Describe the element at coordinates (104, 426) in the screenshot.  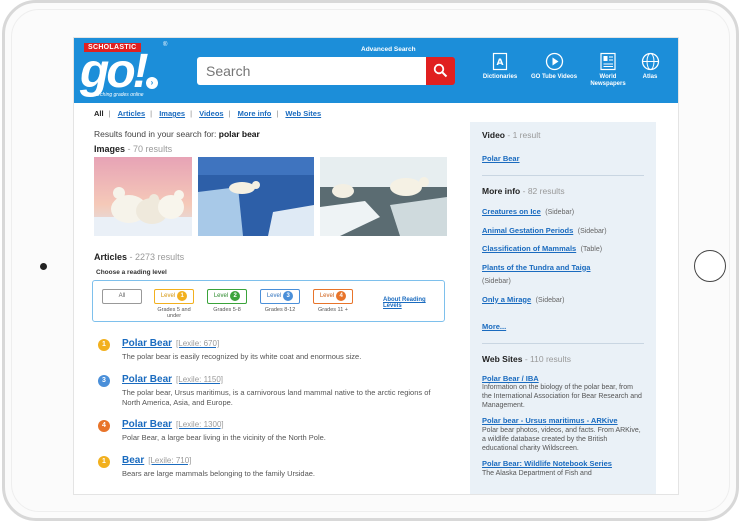
I see `article-level-badge: 4` at that location.